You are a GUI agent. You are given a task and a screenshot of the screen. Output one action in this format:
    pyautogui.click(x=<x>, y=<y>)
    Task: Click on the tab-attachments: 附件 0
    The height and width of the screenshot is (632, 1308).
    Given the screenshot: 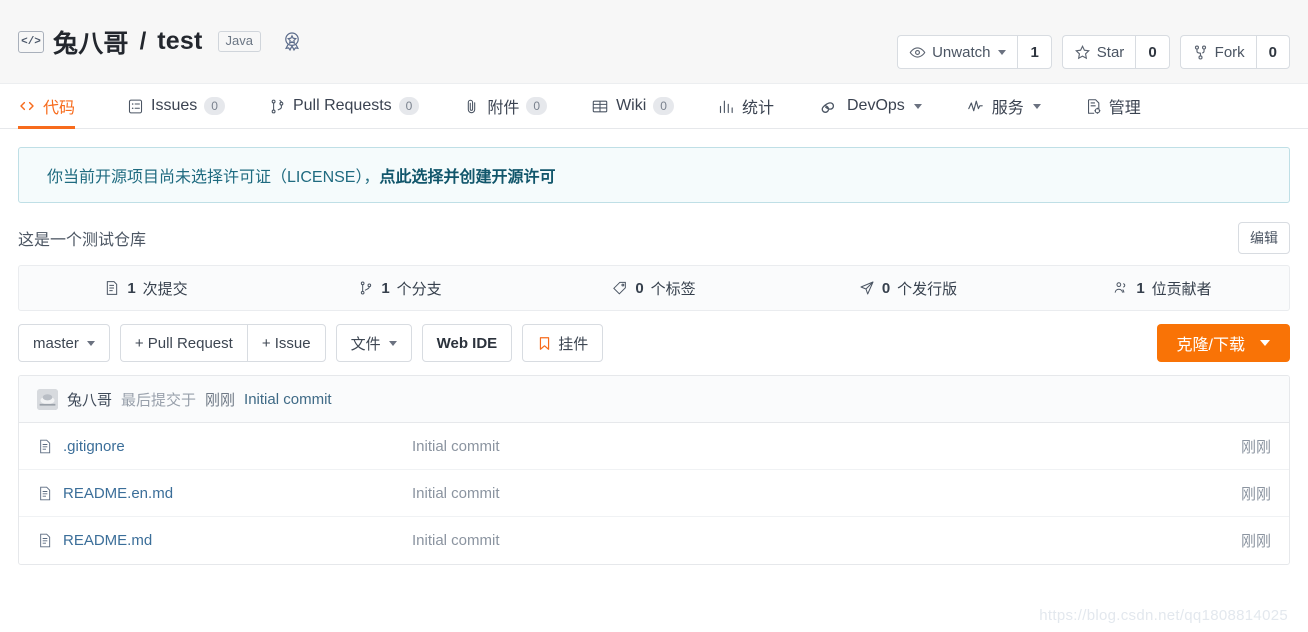 What is the action you would take?
    pyautogui.click(x=505, y=106)
    